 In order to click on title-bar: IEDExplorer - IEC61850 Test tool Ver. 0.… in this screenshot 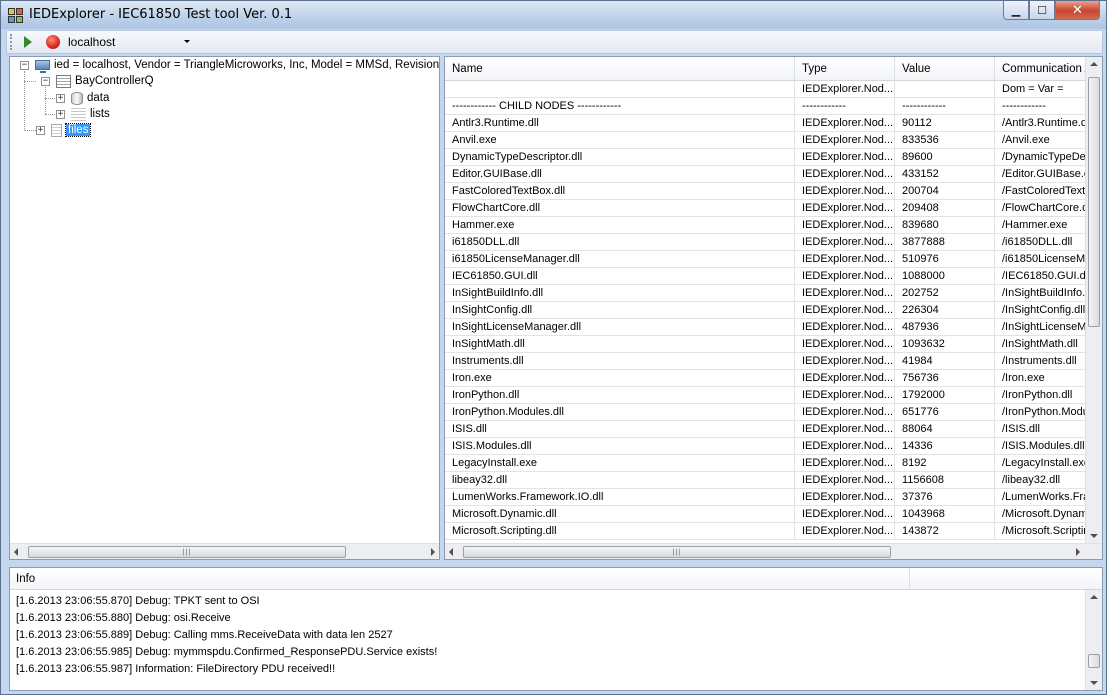, I will do `click(553, 15)`.